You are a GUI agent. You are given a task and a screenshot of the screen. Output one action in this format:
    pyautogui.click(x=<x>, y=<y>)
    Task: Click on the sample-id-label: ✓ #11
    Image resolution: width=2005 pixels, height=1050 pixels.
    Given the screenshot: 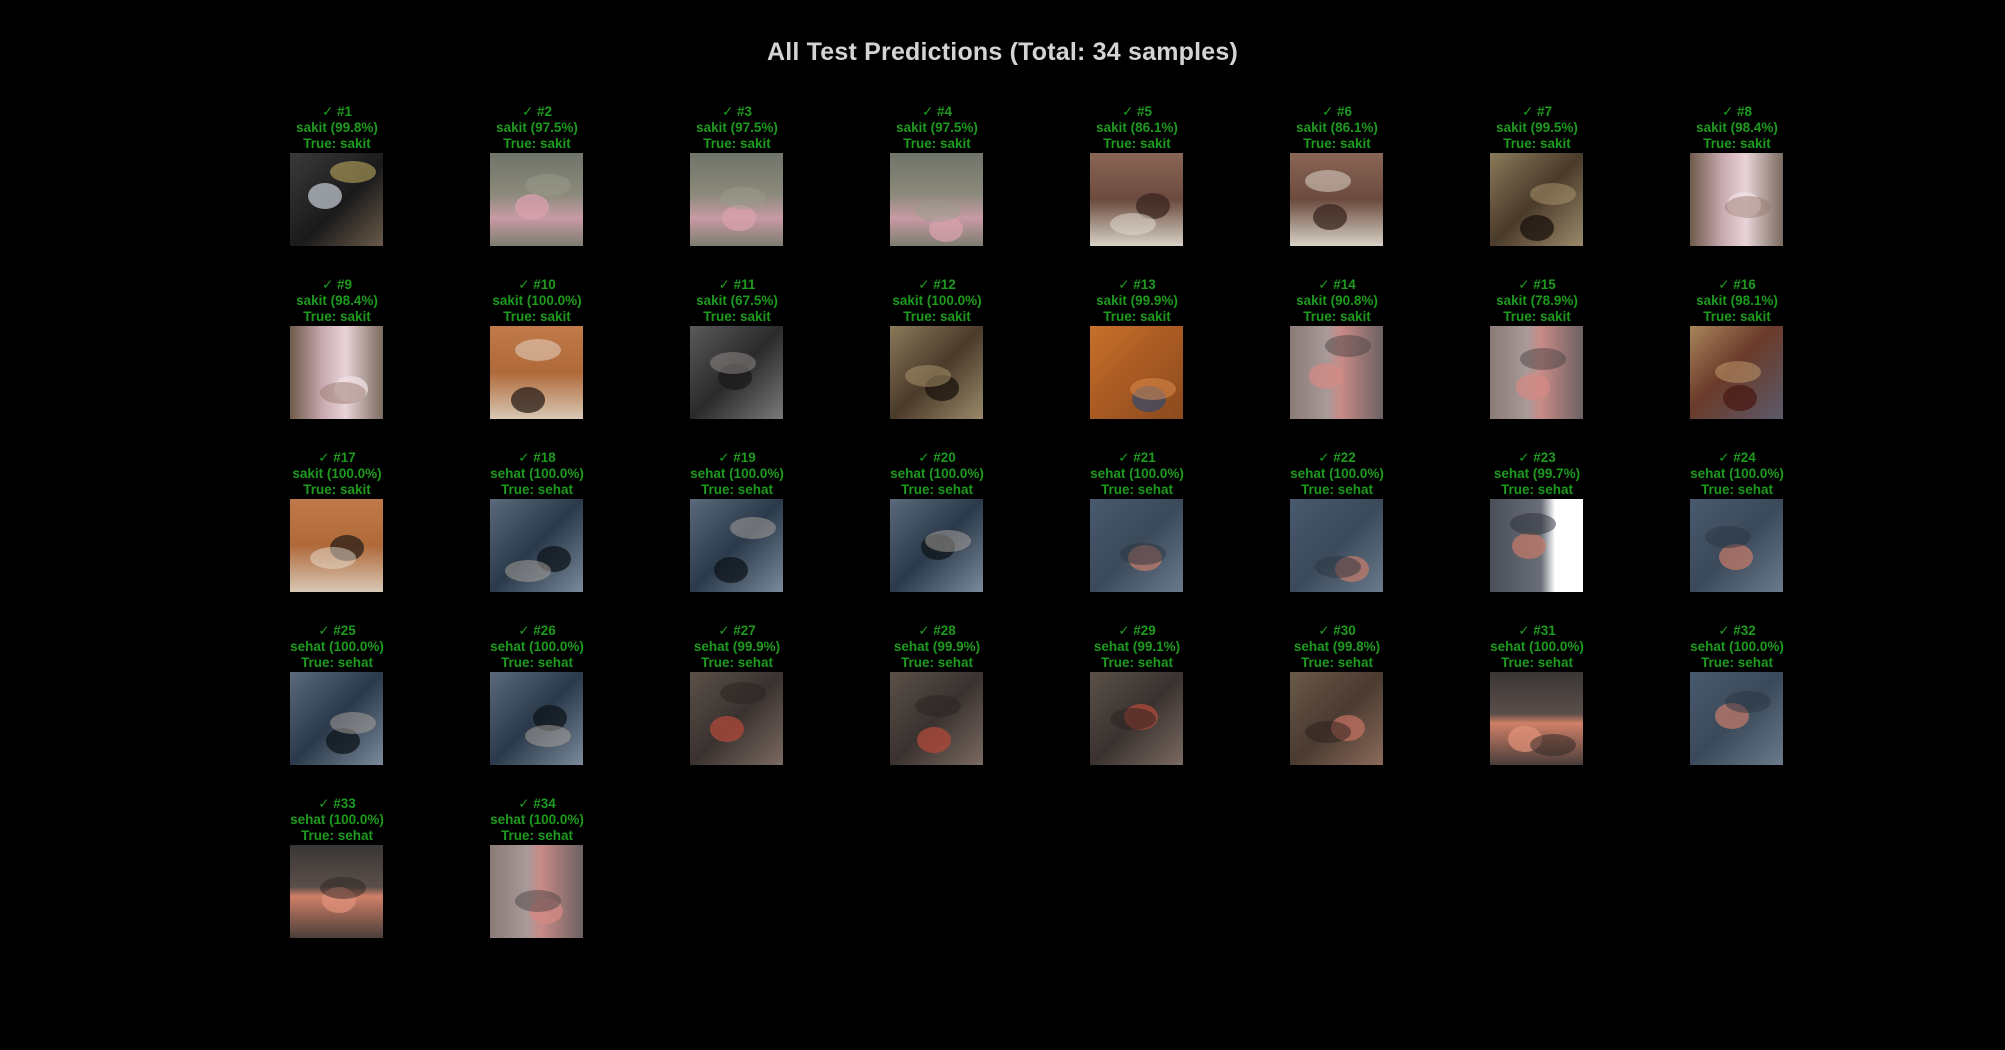 What is the action you would take?
    pyautogui.click(x=737, y=285)
    